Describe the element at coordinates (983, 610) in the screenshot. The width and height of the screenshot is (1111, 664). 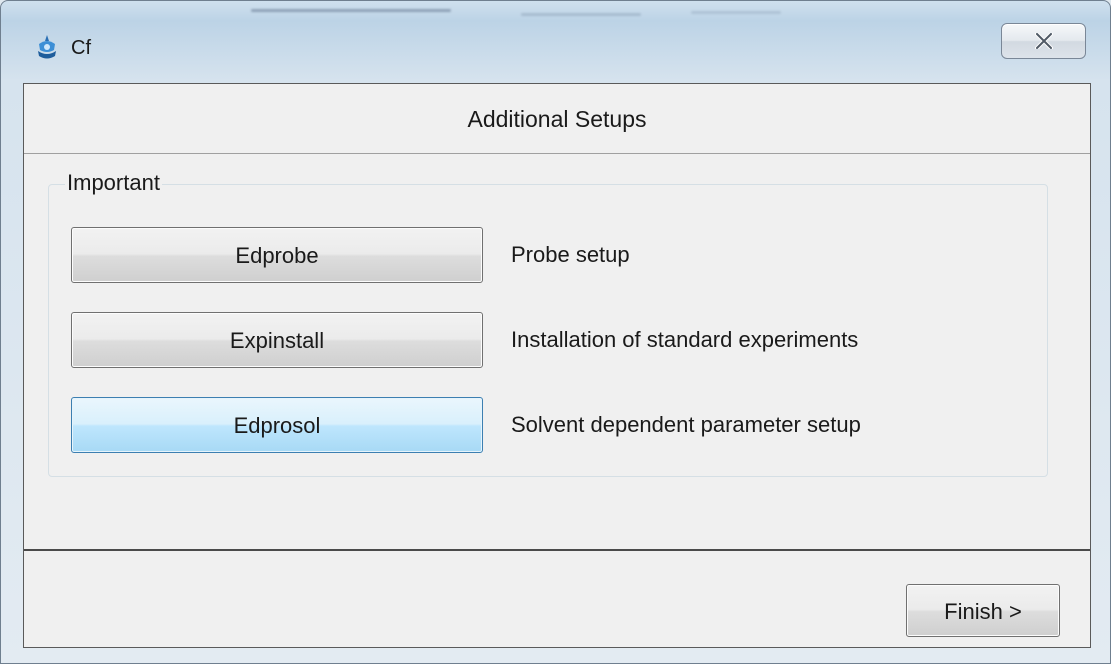
I see `finish-button: Finish >` at that location.